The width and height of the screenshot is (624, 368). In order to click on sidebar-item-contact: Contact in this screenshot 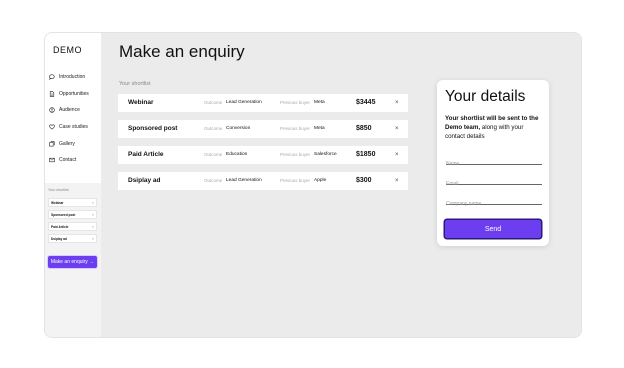, I will do `click(74, 160)`.